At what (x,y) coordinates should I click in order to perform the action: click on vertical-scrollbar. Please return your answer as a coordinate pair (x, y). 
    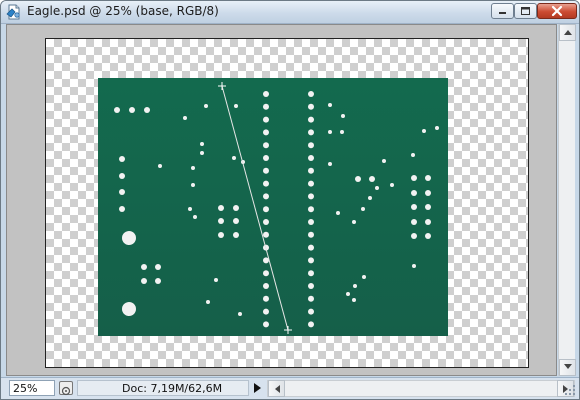
    Looking at the image, I should click on (567, 200).